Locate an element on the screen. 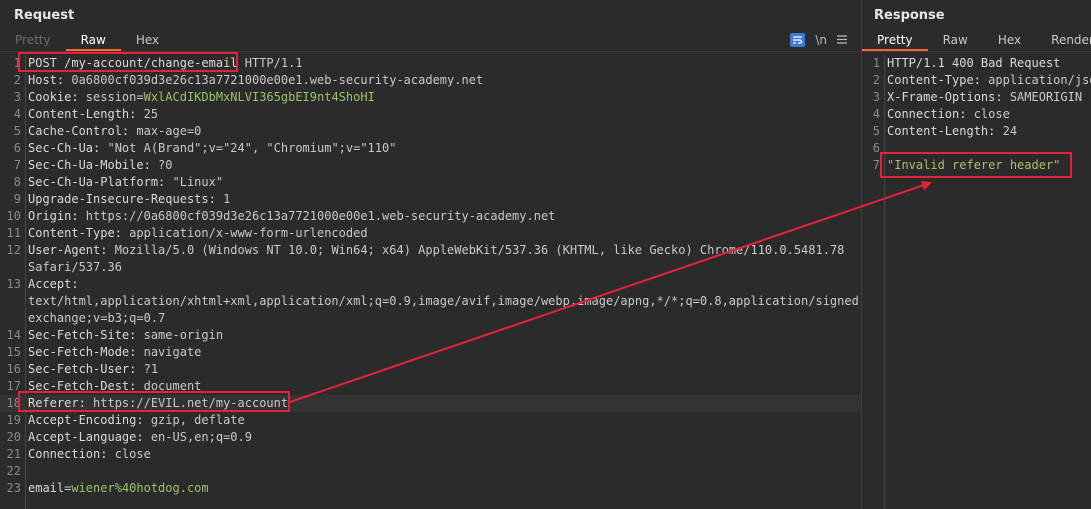  line-text: "Invalid referer header" is located at coordinates (970, 165).